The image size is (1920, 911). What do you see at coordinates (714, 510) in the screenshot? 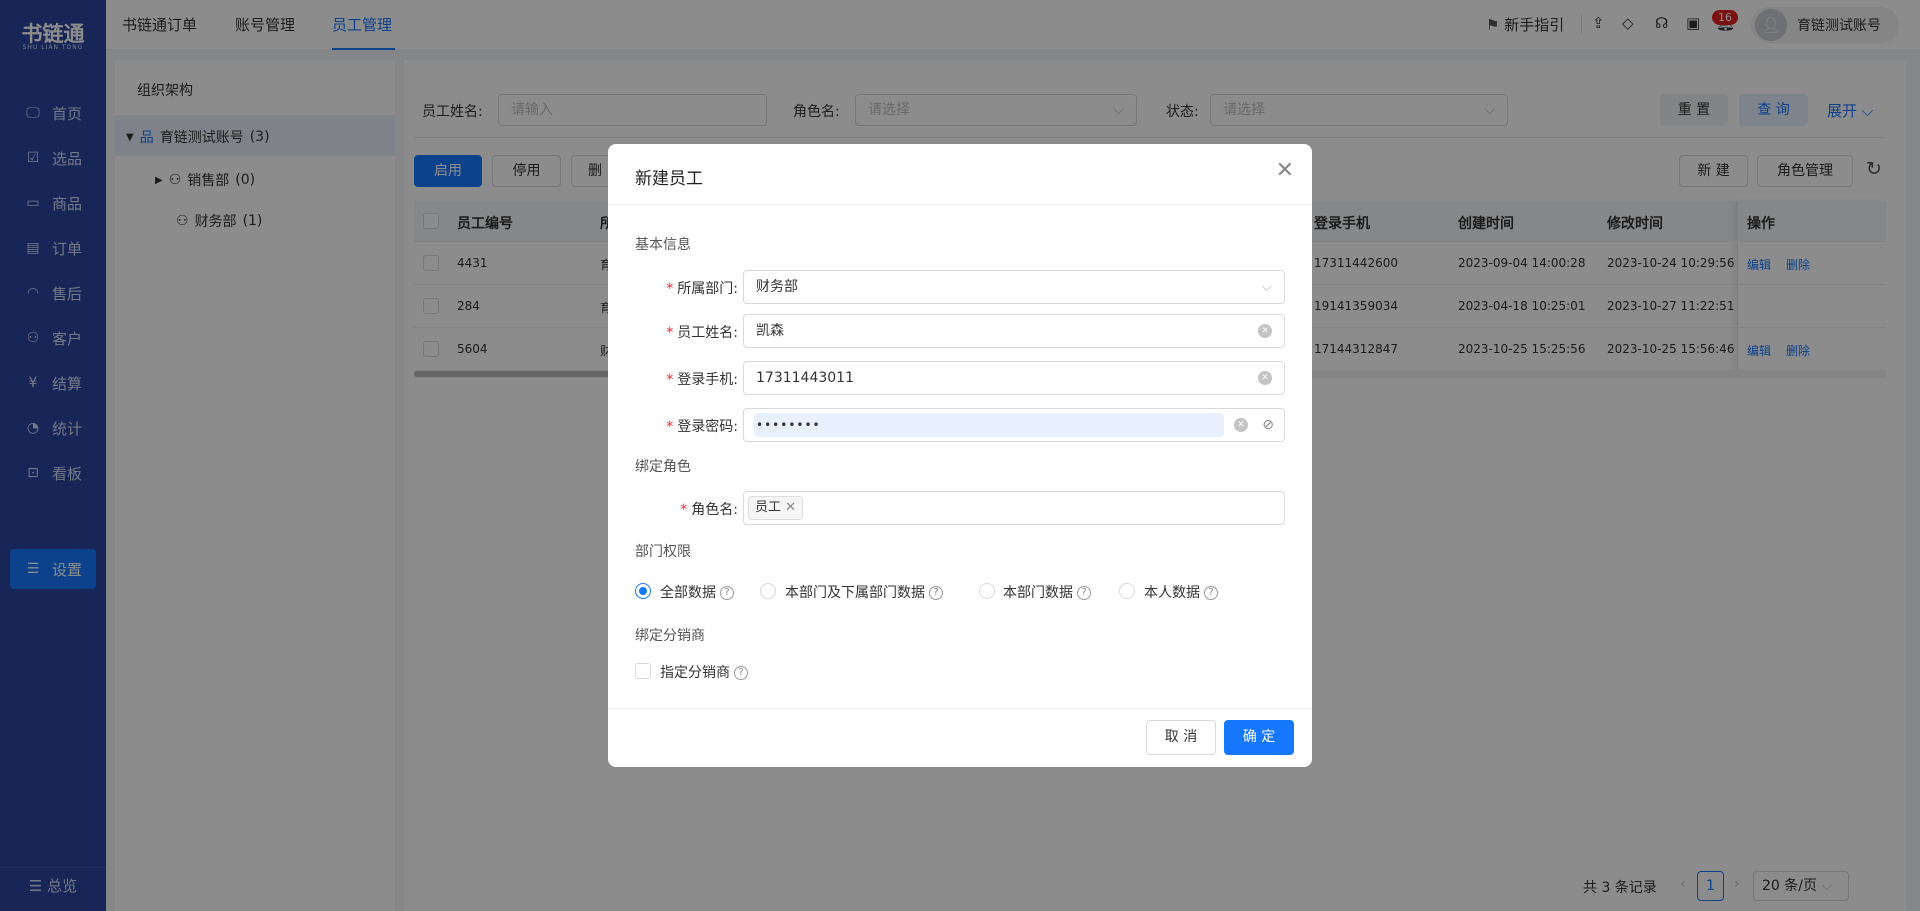
I see `label-text: 角色名:` at bounding box center [714, 510].